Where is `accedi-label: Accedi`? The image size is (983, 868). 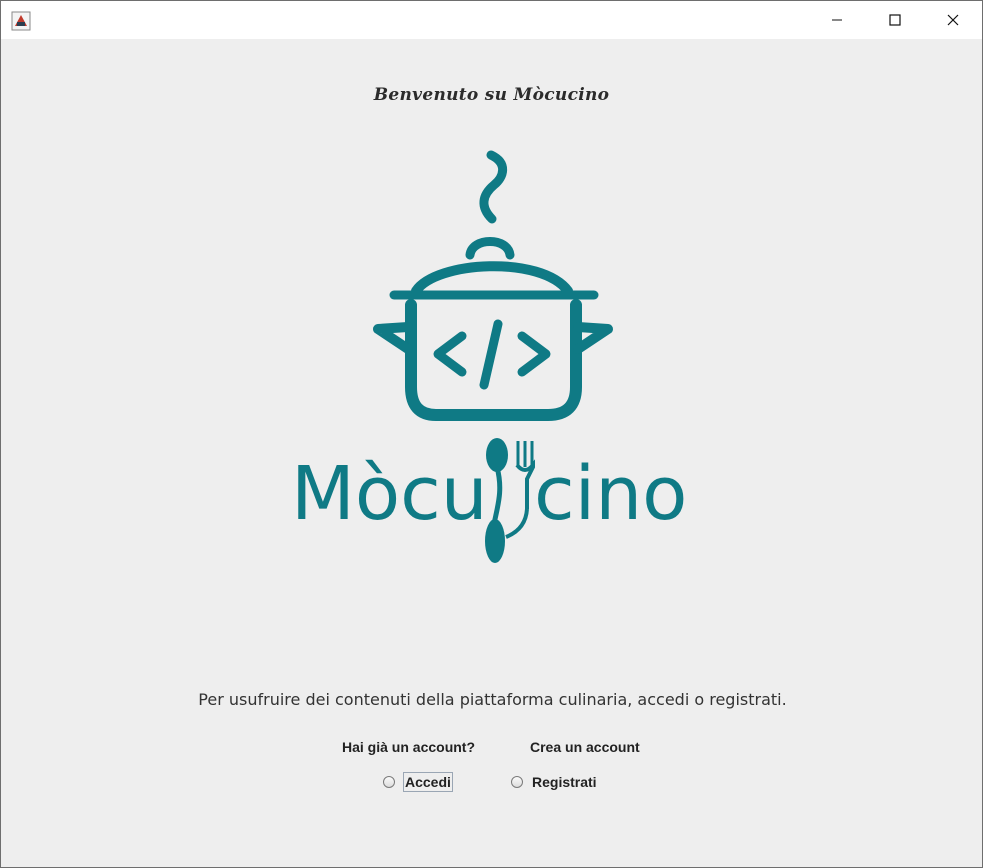
accedi-label: Accedi is located at coordinates (428, 782).